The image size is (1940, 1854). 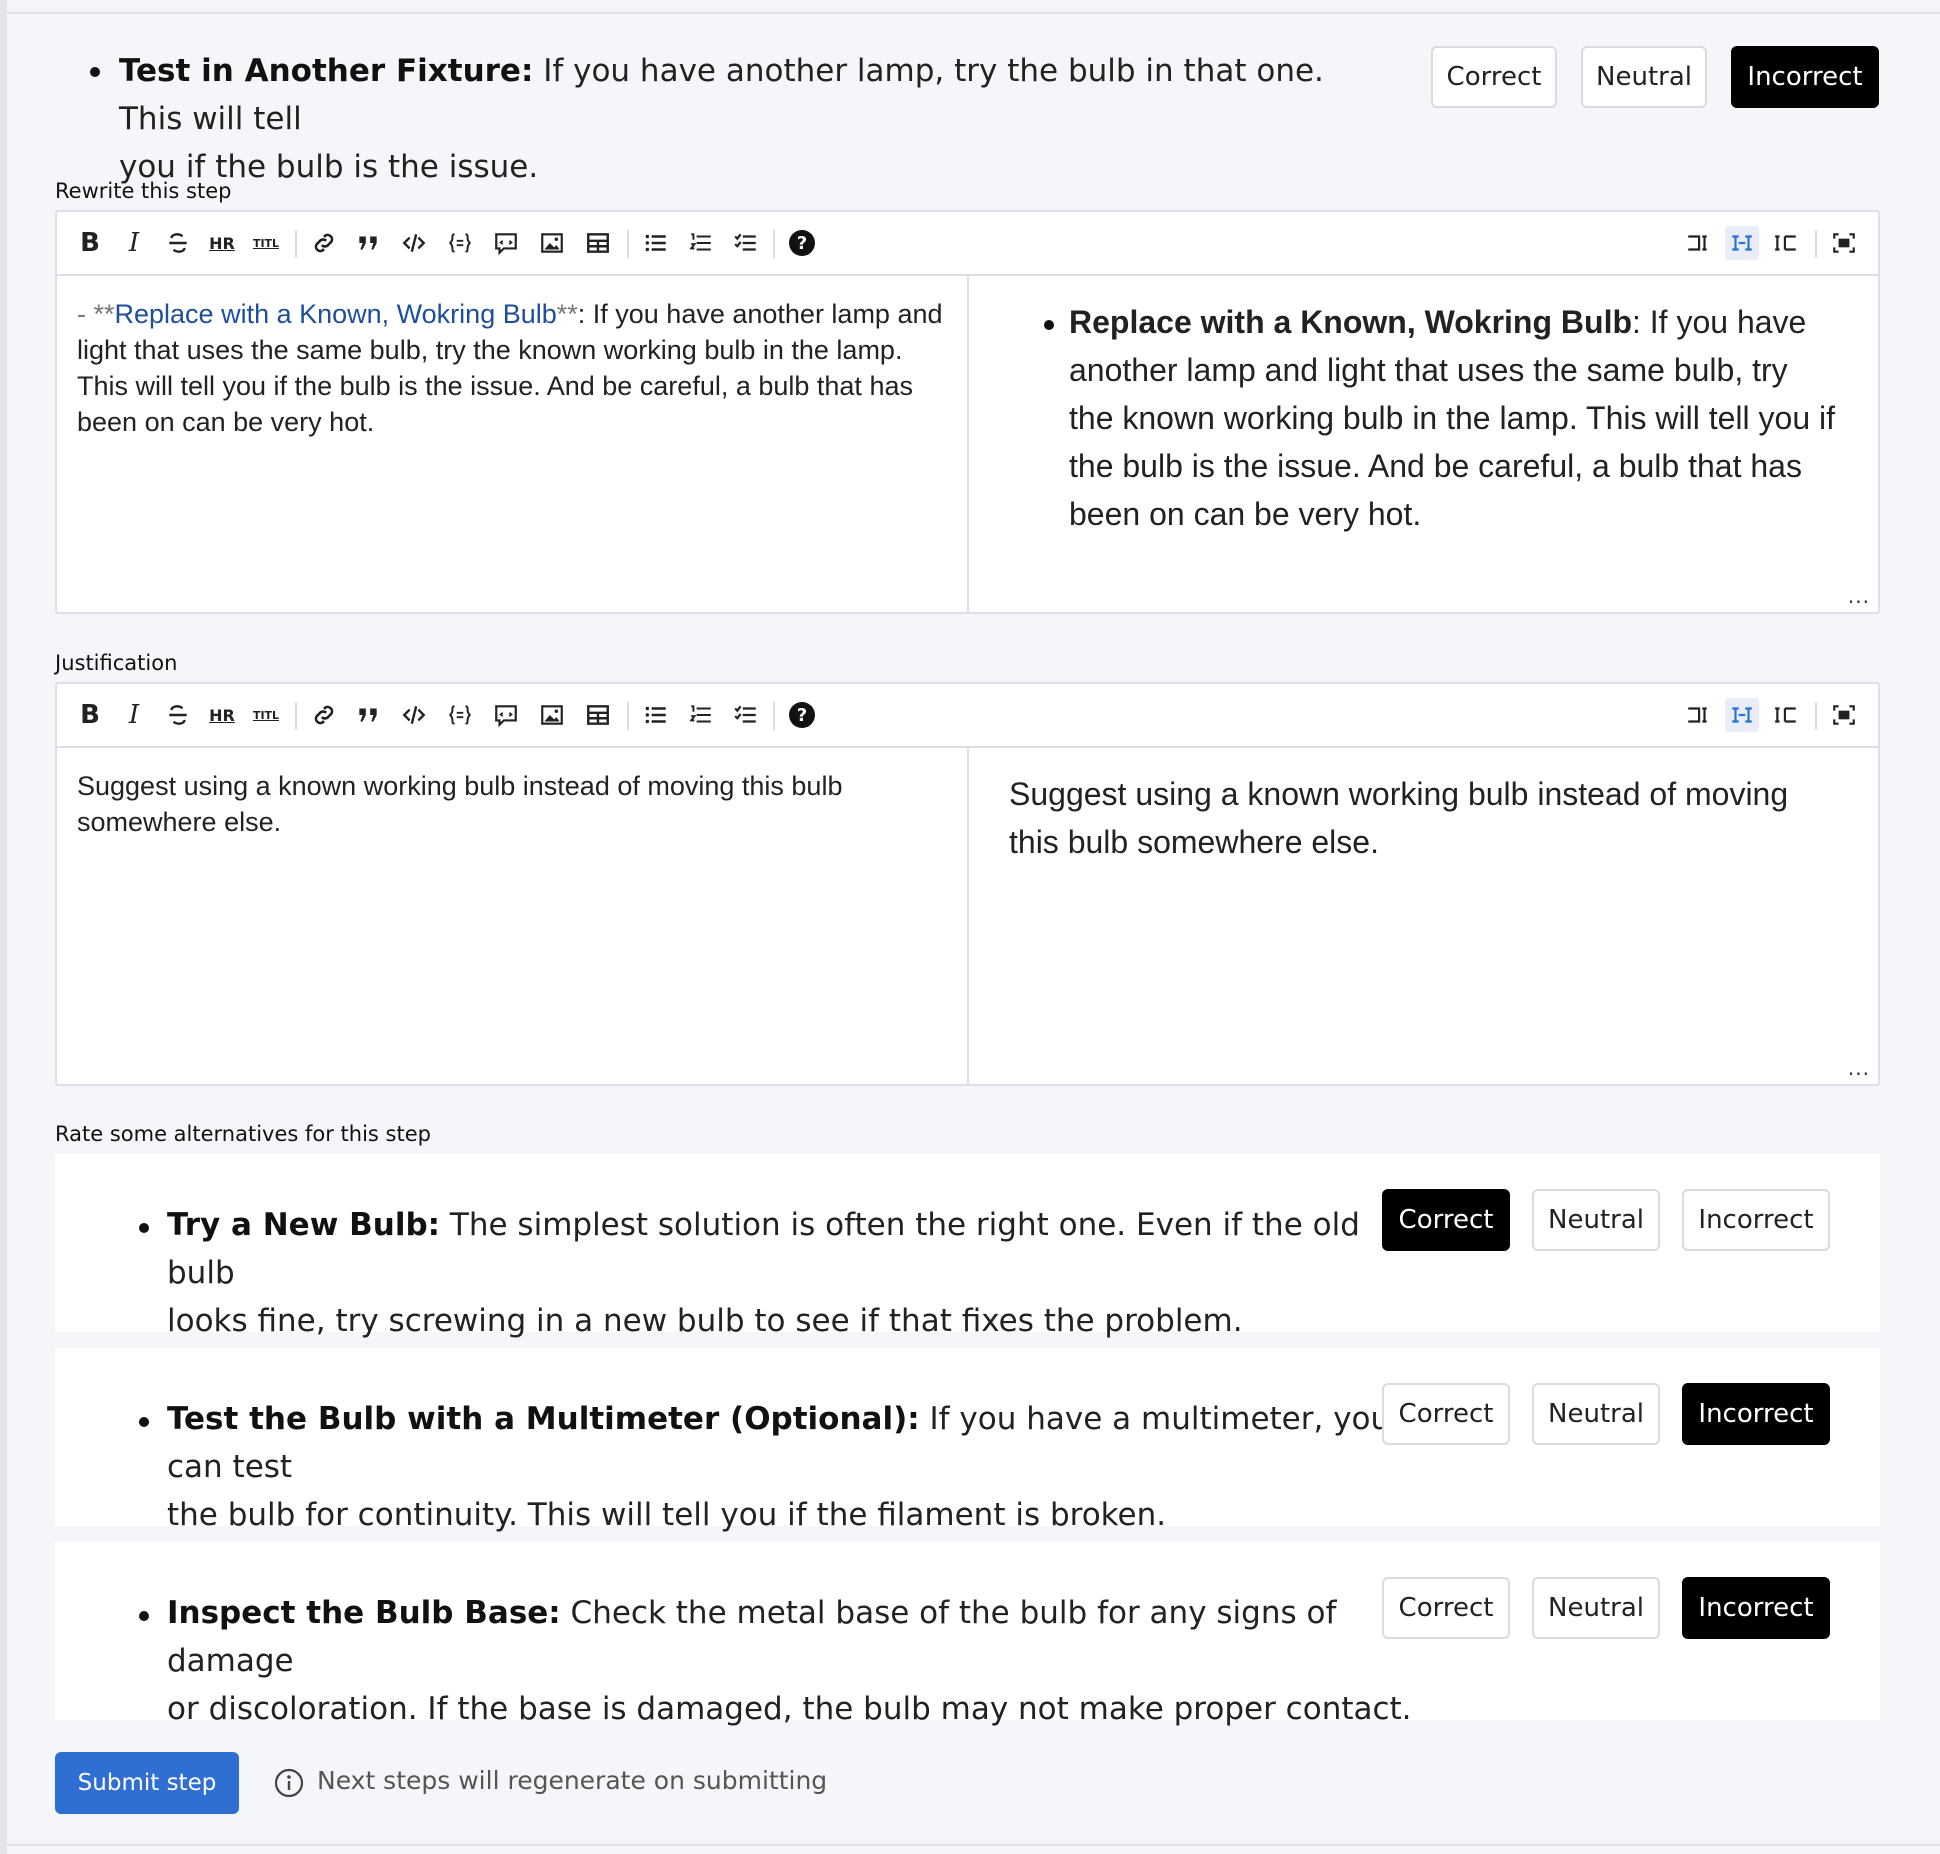 What do you see at coordinates (1805, 77) in the screenshot?
I see `current-step-incorrect-button: Incorrect` at bounding box center [1805, 77].